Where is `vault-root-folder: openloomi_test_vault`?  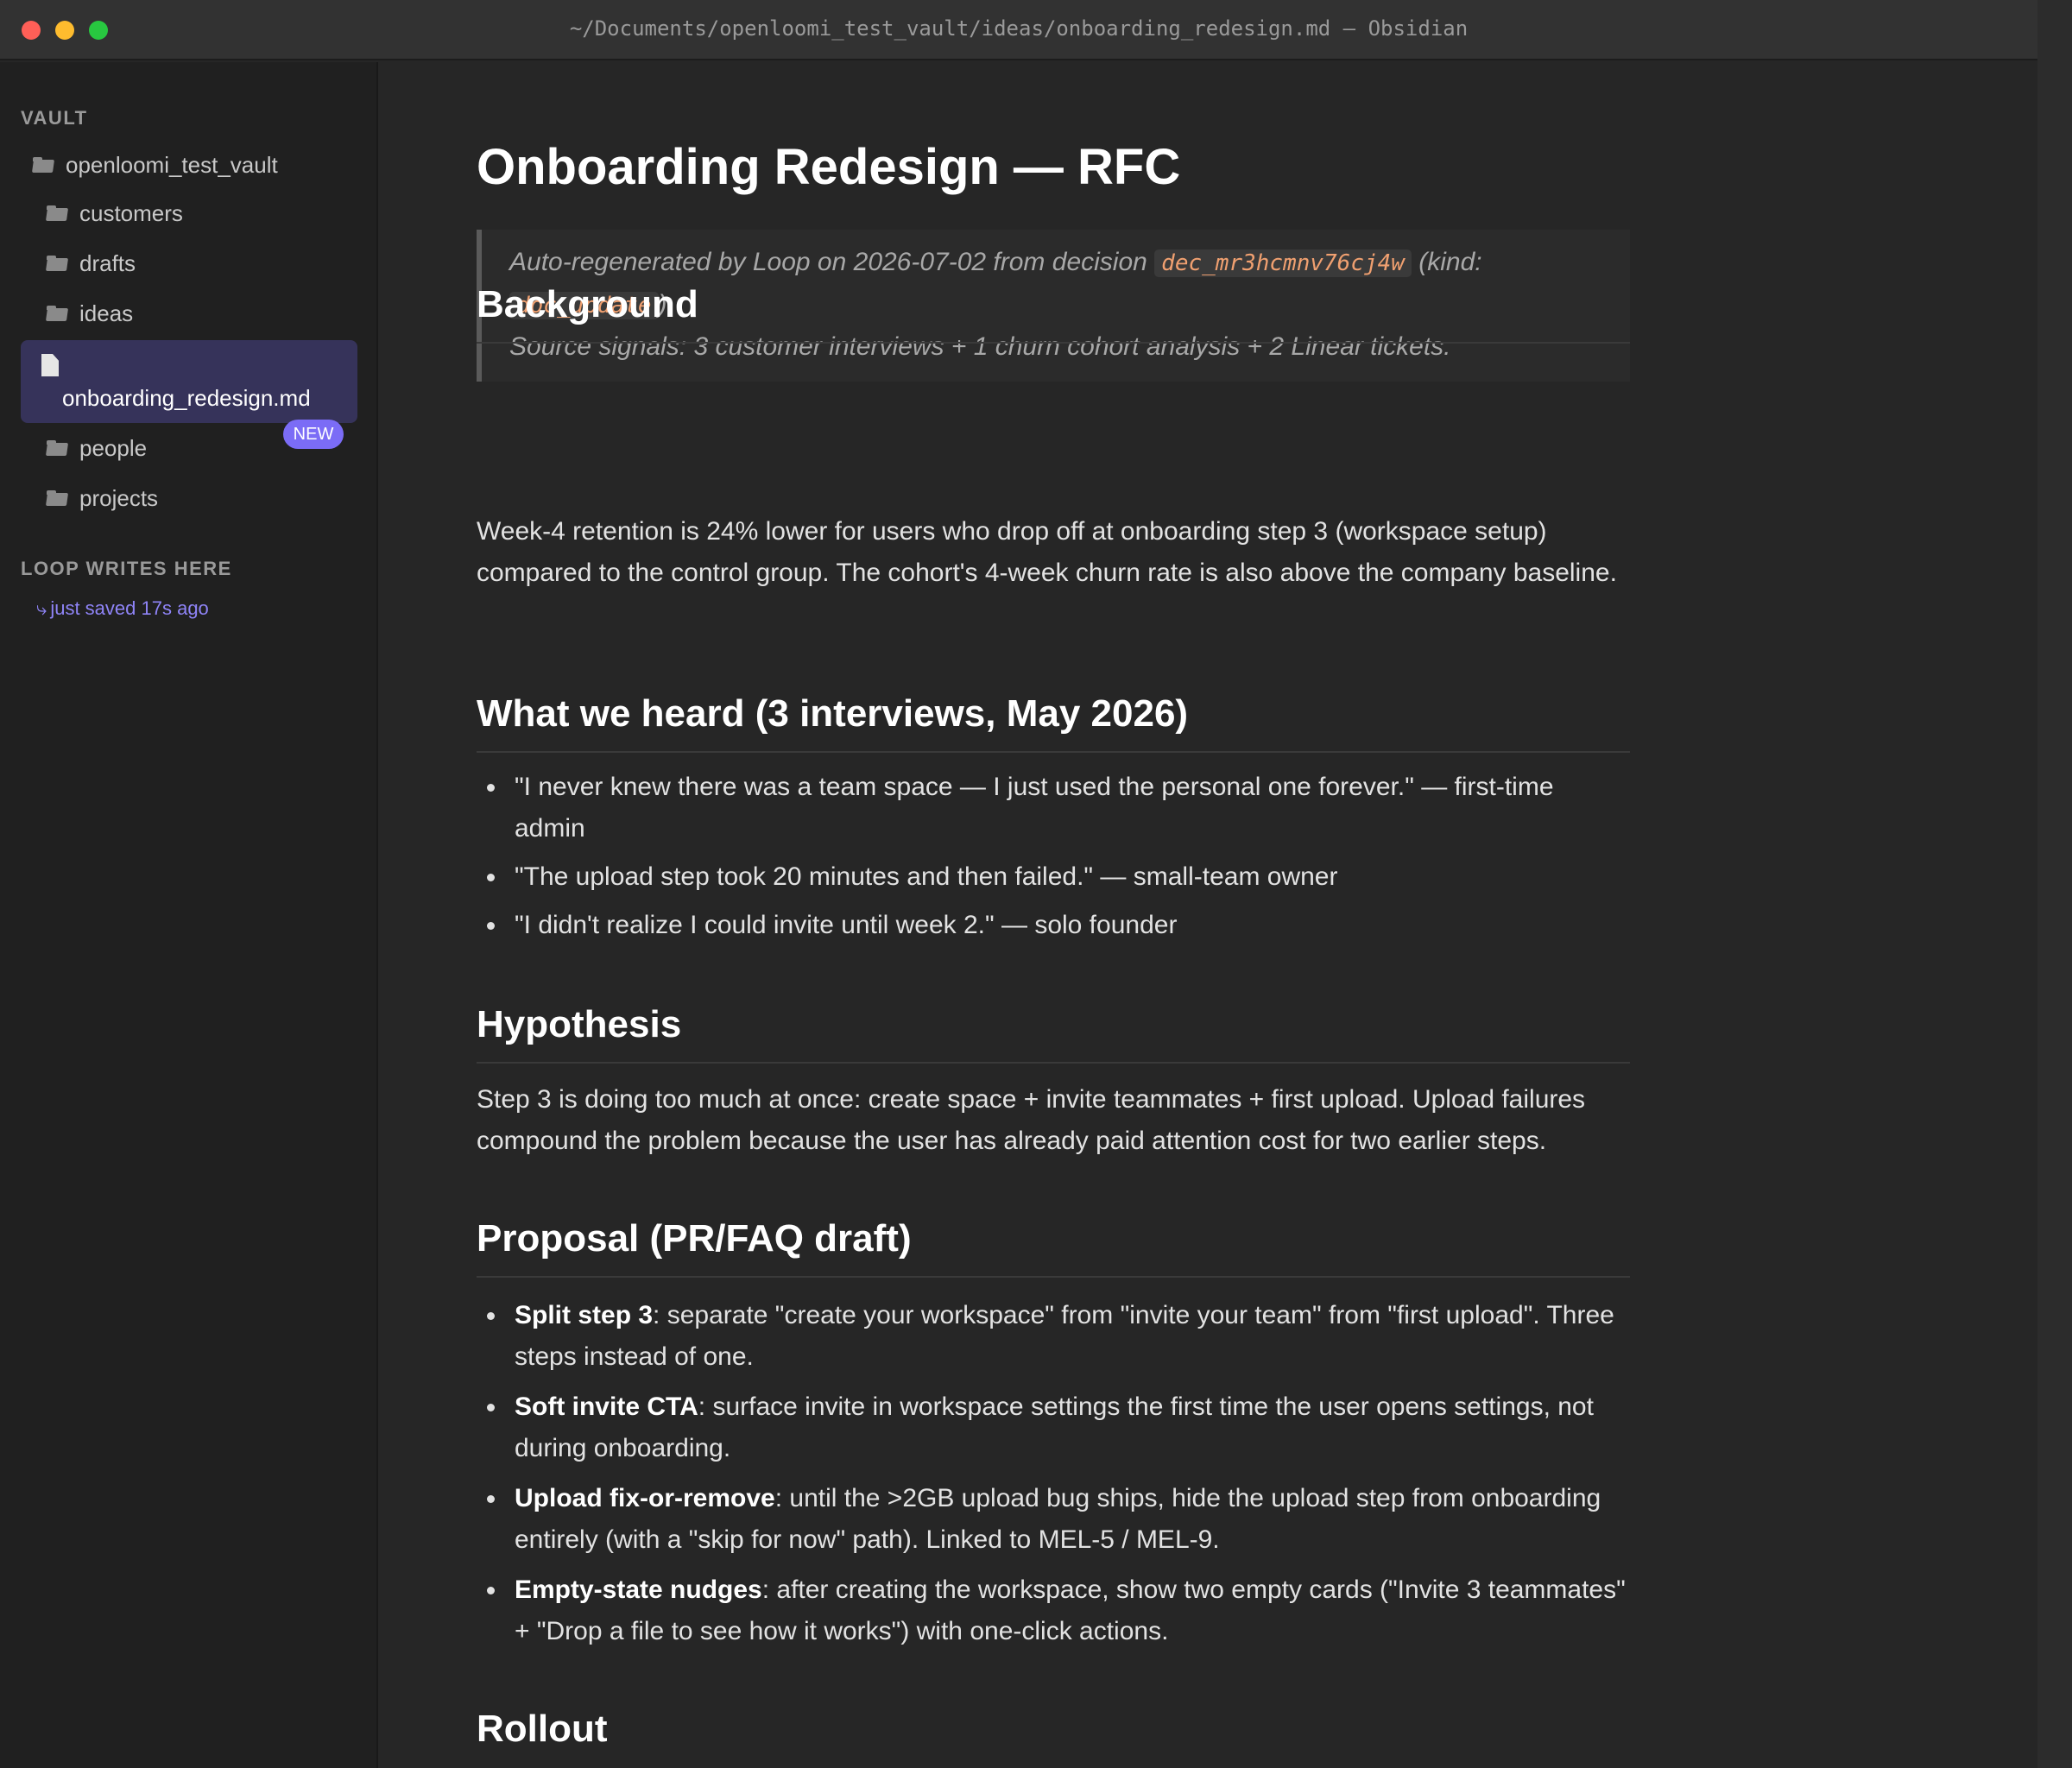 vault-root-folder: openloomi_test_vault is located at coordinates (155, 165).